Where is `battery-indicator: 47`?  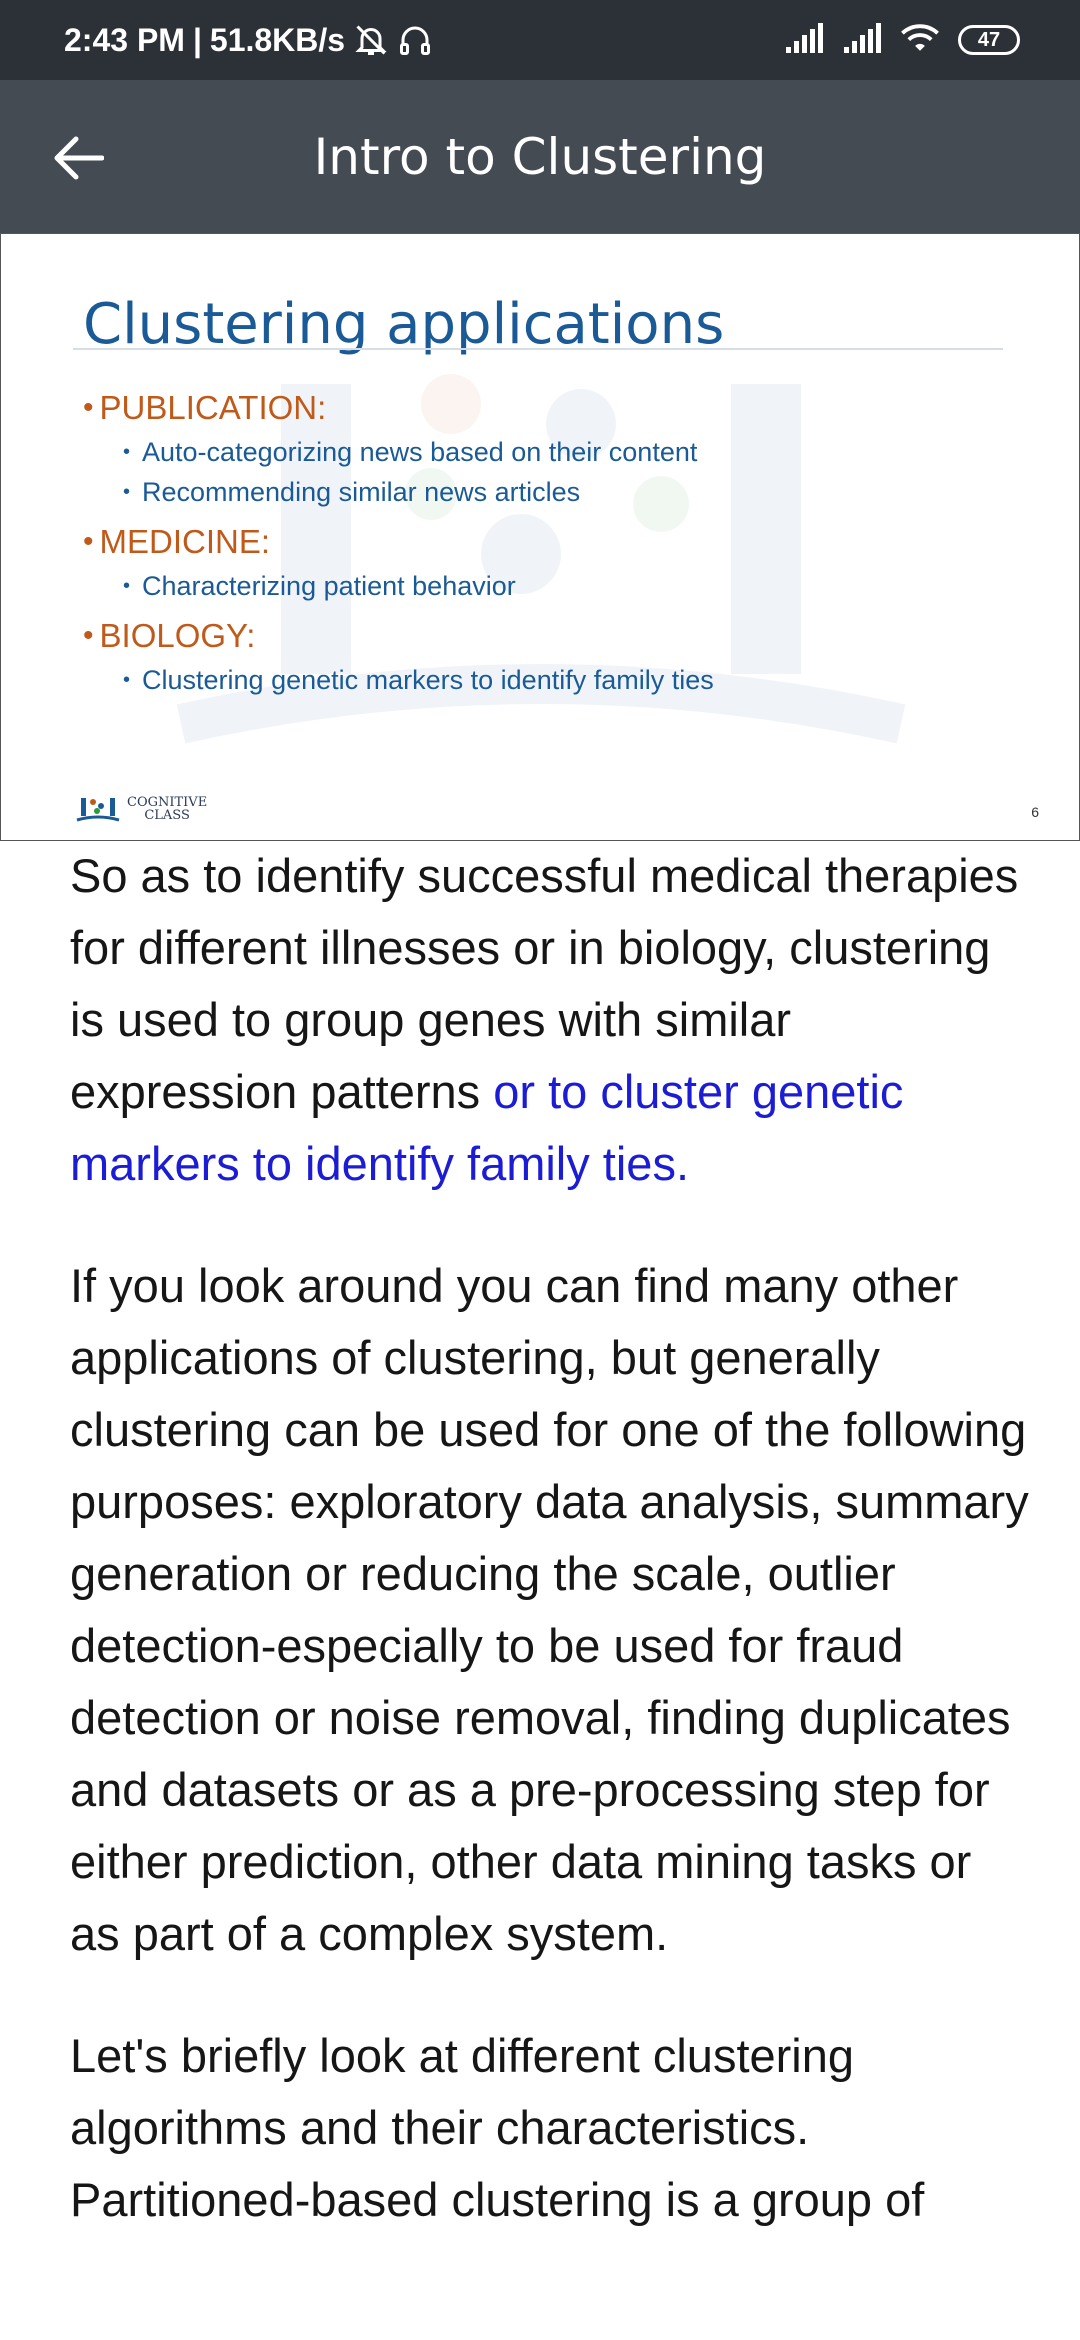 battery-indicator: 47 is located at coordinates (989, 40).